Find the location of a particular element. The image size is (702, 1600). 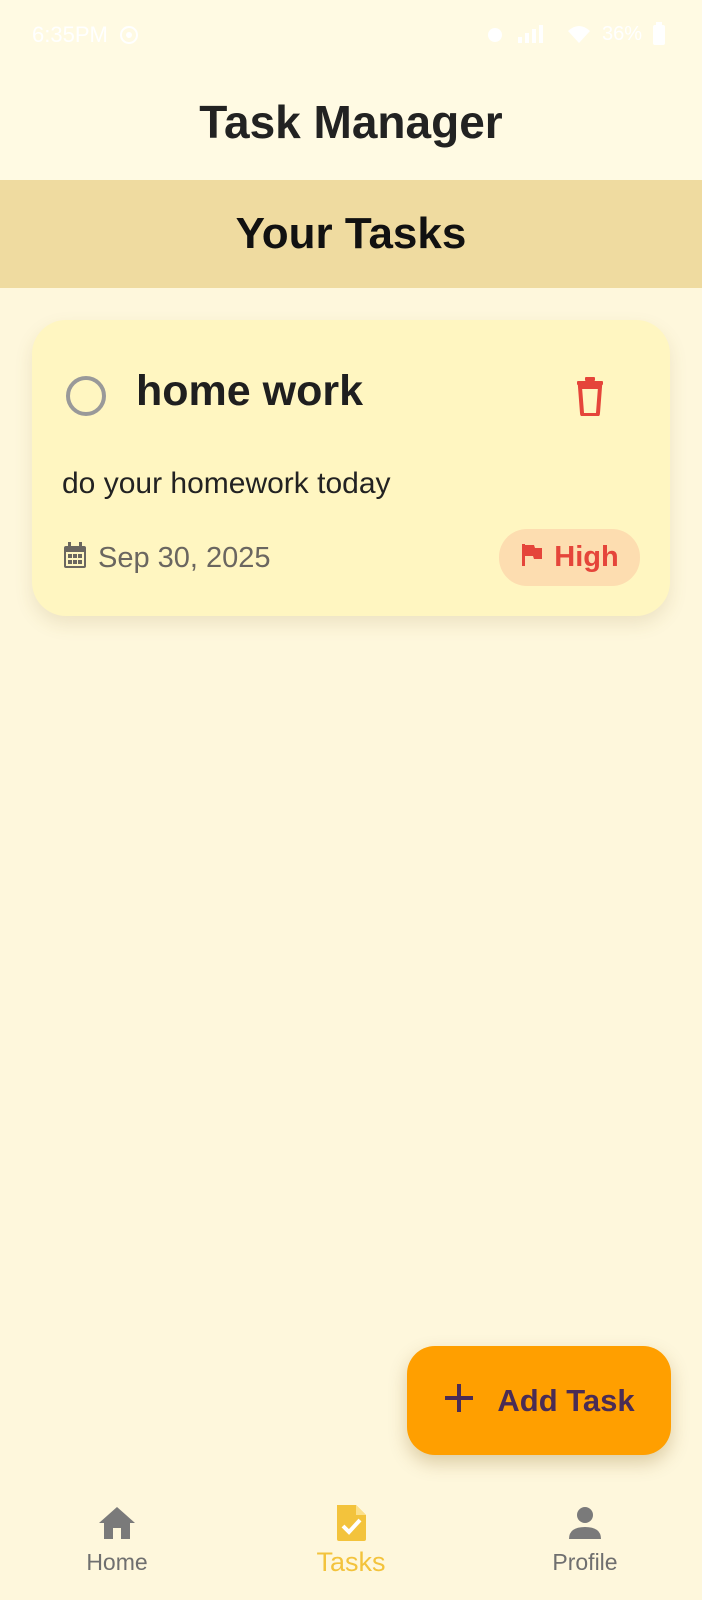

plus-icon is located at coordinates (459, 1400).